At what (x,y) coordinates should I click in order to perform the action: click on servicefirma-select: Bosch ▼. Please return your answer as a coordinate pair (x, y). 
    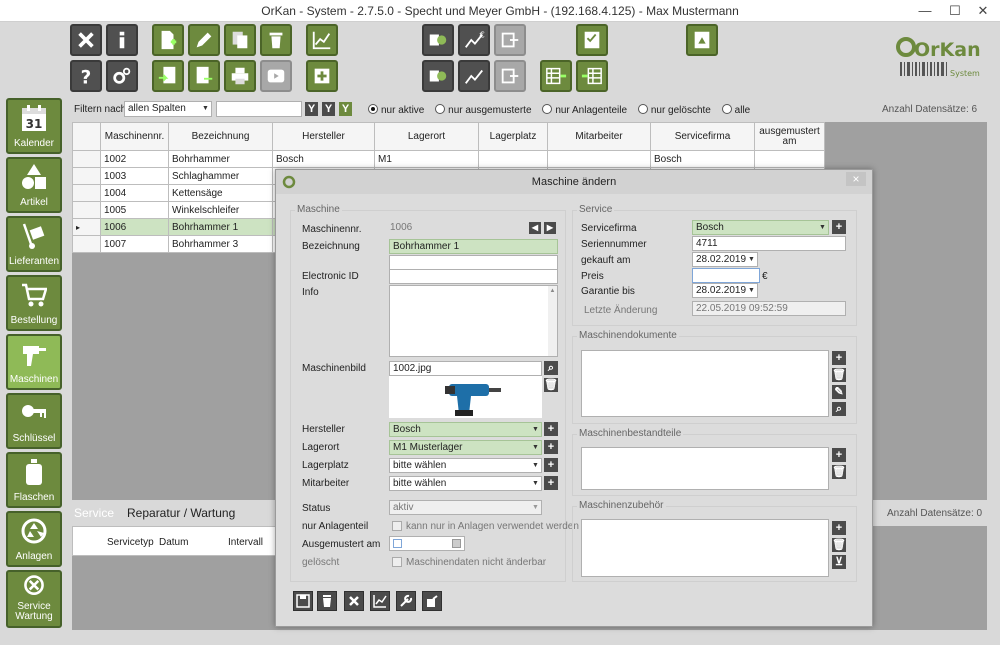
    Looking at the image, I should click on (760, 227).